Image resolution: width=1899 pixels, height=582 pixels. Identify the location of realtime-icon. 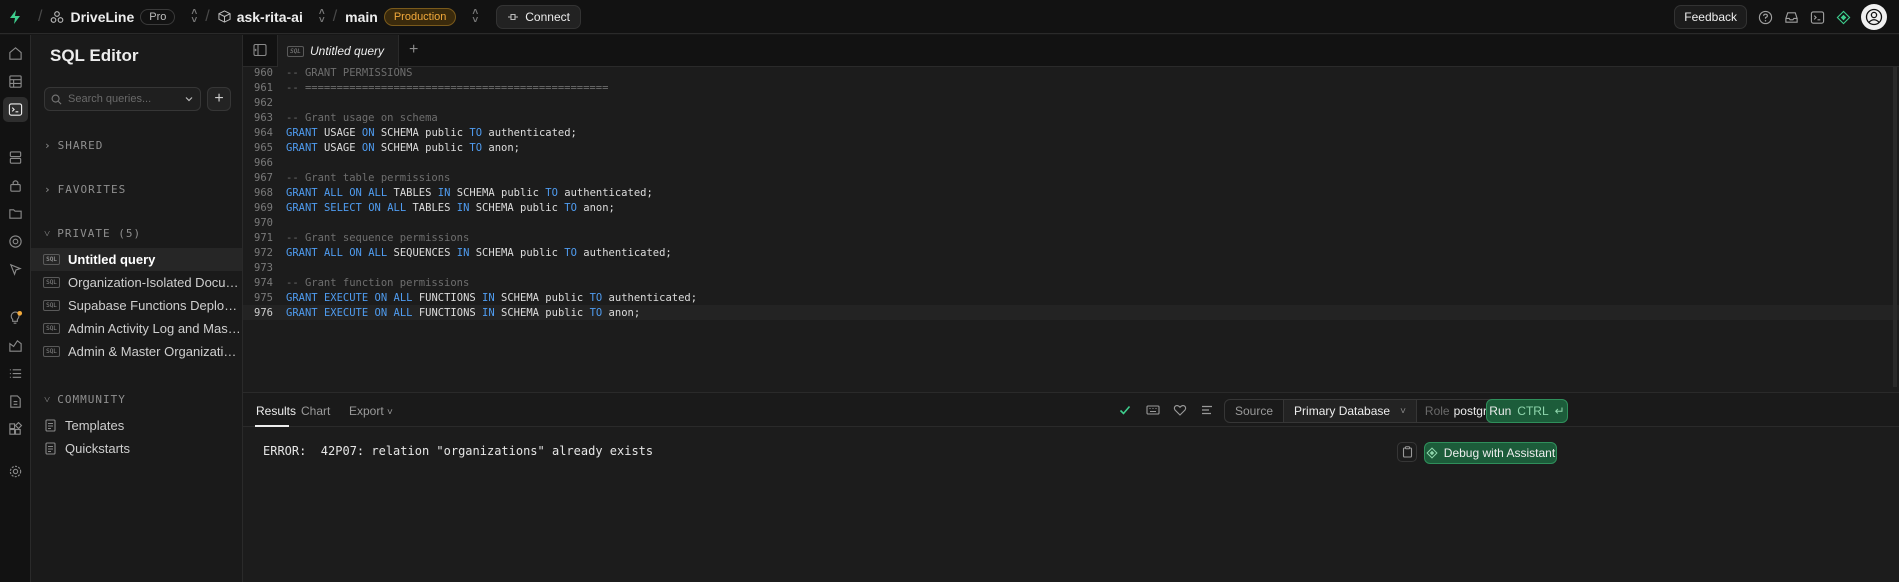
(15, 241).